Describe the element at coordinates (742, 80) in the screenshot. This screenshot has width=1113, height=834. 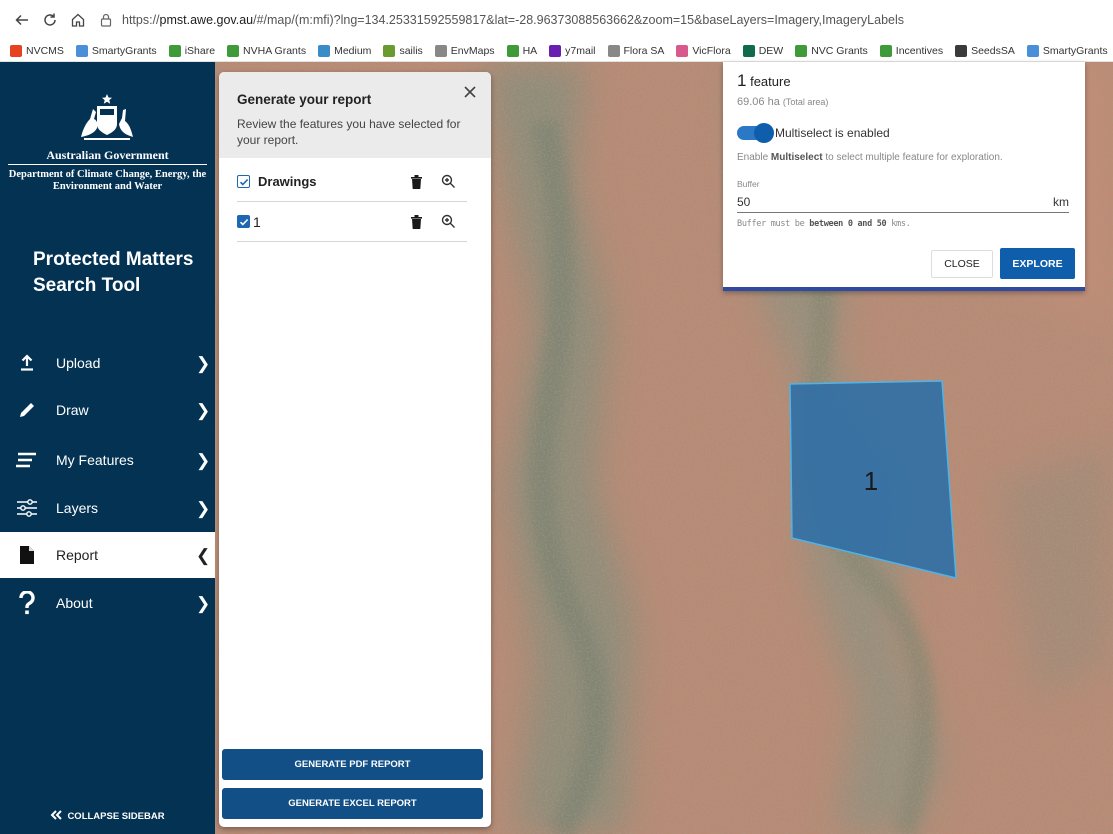
I see `feature-count: 1` at that location.